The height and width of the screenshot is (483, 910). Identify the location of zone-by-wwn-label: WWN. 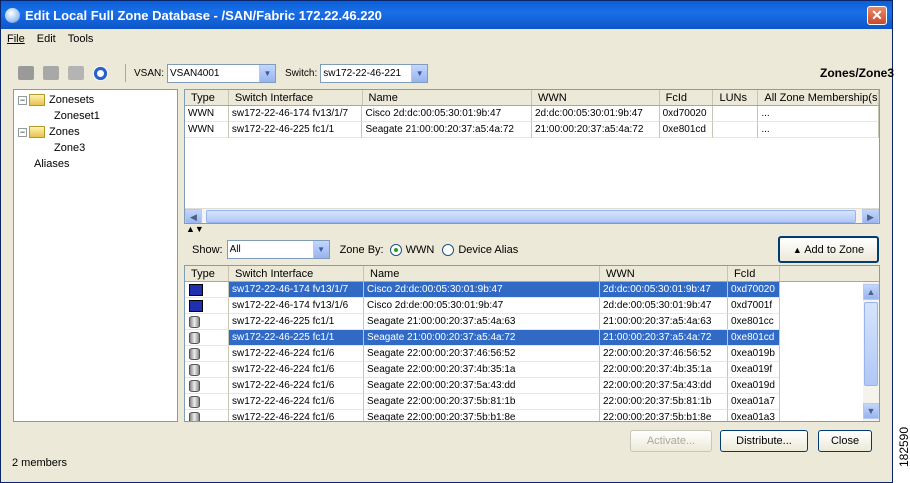
(420, 250).